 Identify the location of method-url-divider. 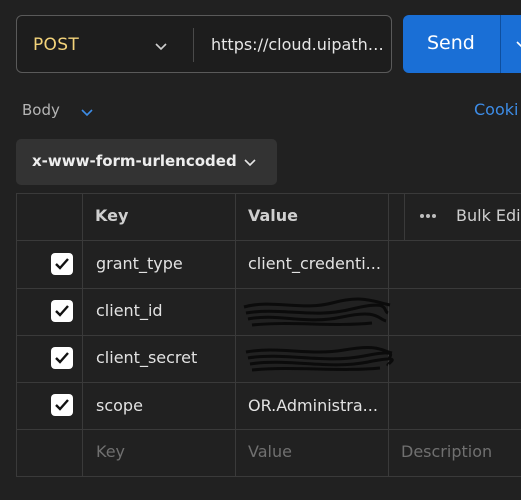
(193, 45).